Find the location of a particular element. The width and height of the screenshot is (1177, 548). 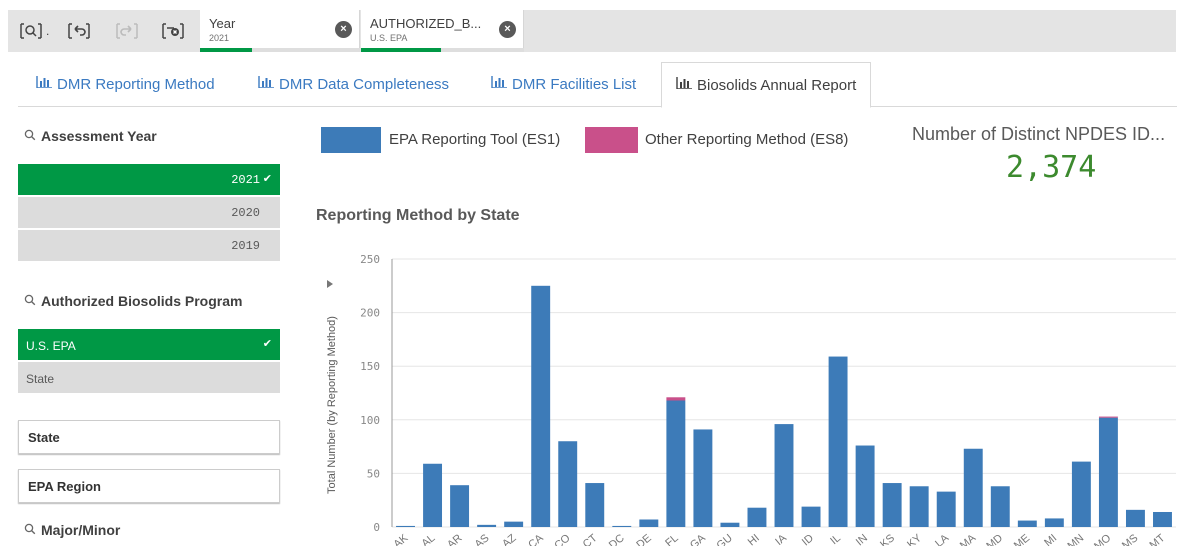

bar-id-es1 is located at coordinates (811, 516).